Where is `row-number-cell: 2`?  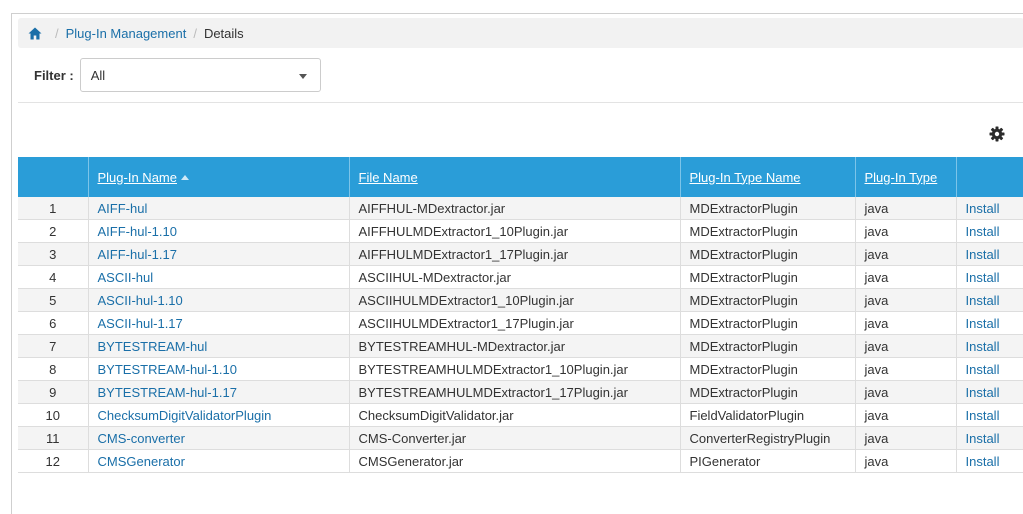
row-number-cell: 2 is located at coordinates (53, 231).